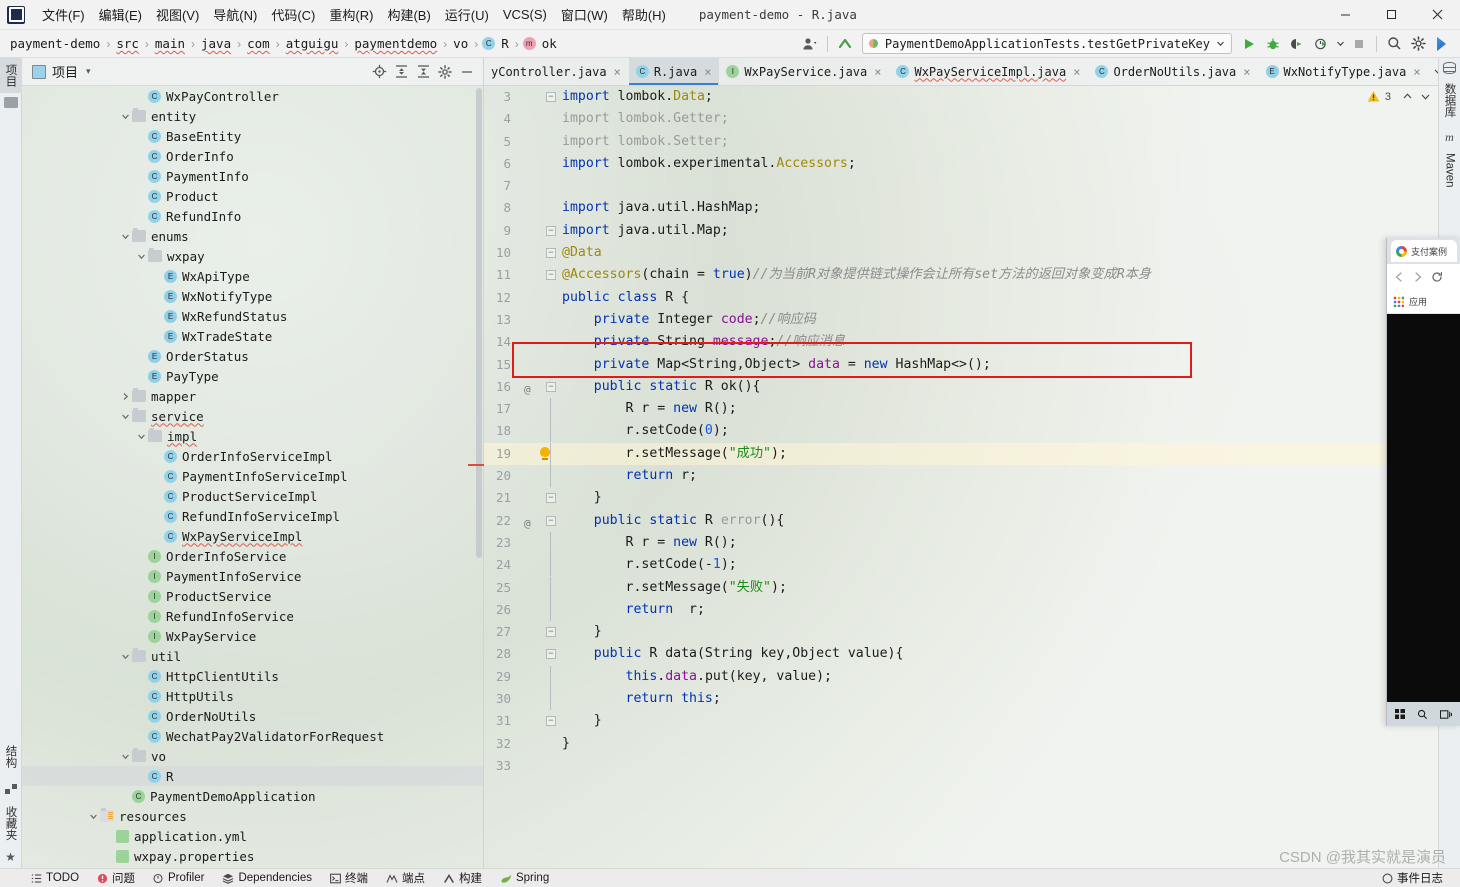 The height and width of the screenshot is (887, 1460). What do you see at coordinates (116, 878) in the screenshot?
I see `status-bar-item: 问题` at bounding box center [116, 878].